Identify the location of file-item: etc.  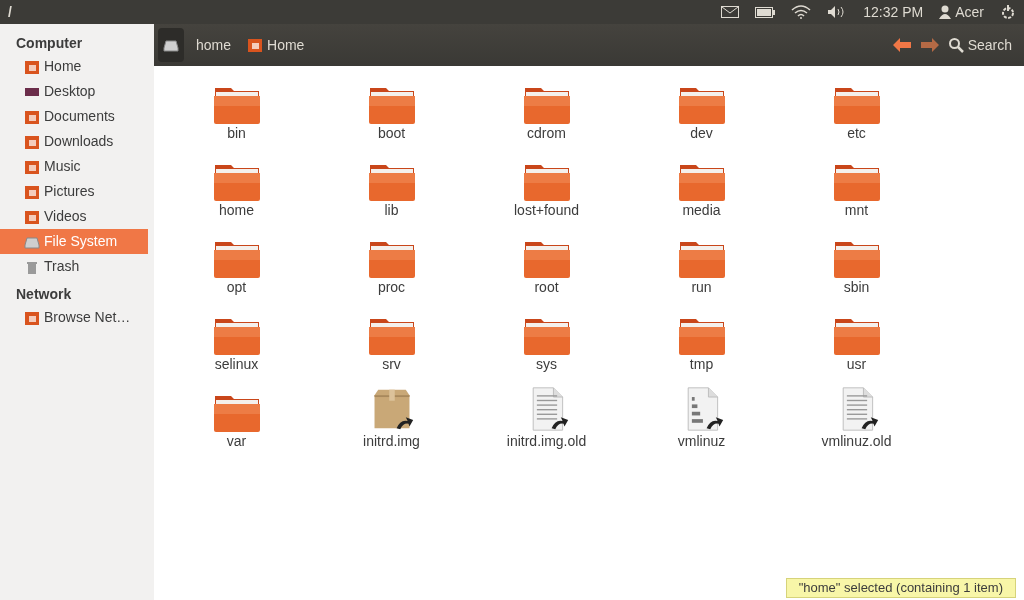
(856, 110).